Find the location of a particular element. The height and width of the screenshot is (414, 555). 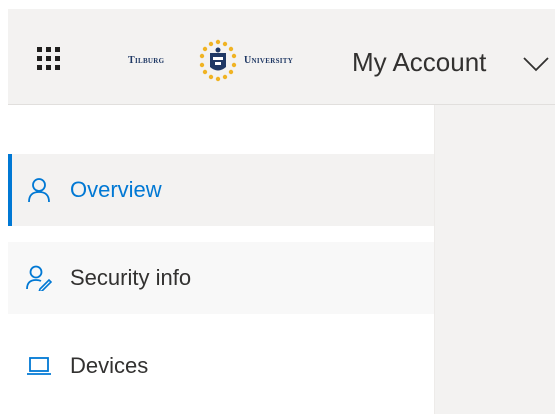

top-border is located at coordinates (277, 4).